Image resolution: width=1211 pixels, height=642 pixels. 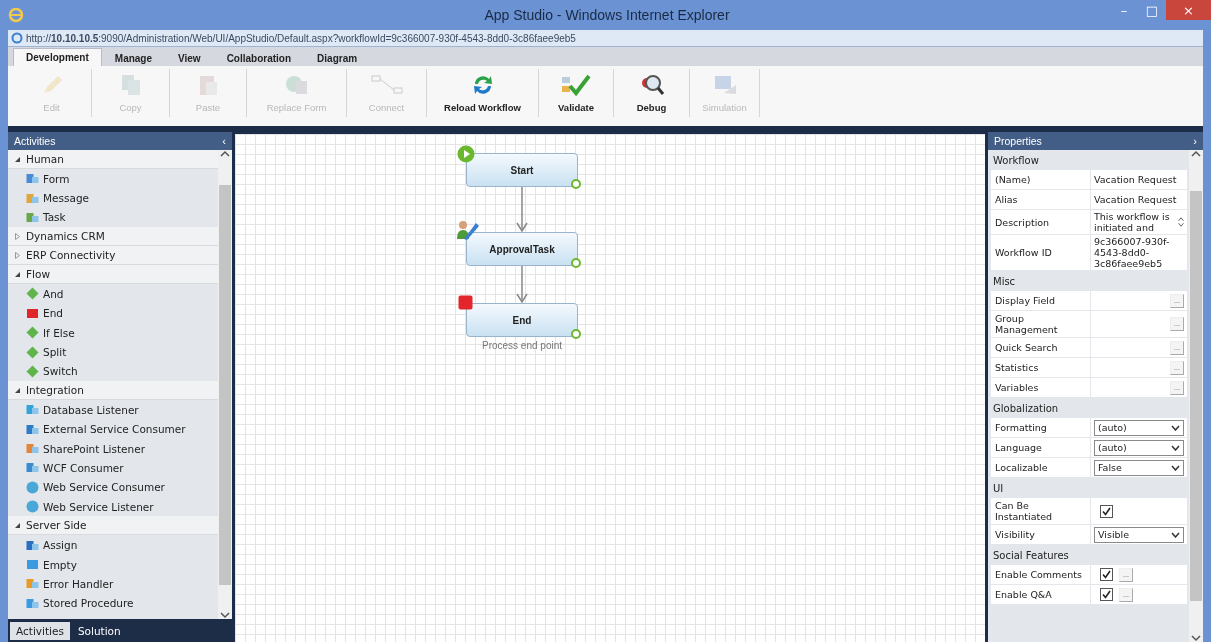 What do you see at coordinates (1041, 179) in the screenshot?
I see `property-label: (Name)` at bounding box center [1041, 179].